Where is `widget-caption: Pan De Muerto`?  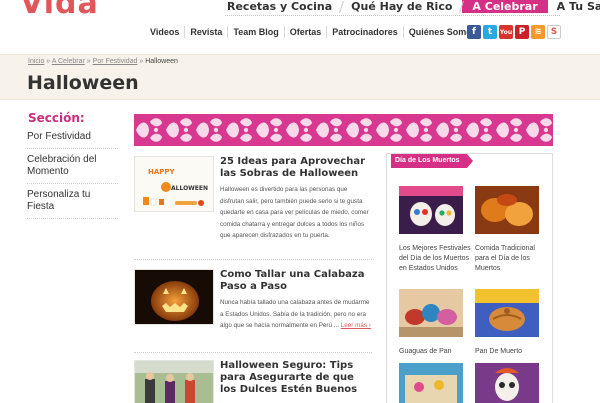 widget-caption: Pan De Muerto is located at coordinates (512, 352).